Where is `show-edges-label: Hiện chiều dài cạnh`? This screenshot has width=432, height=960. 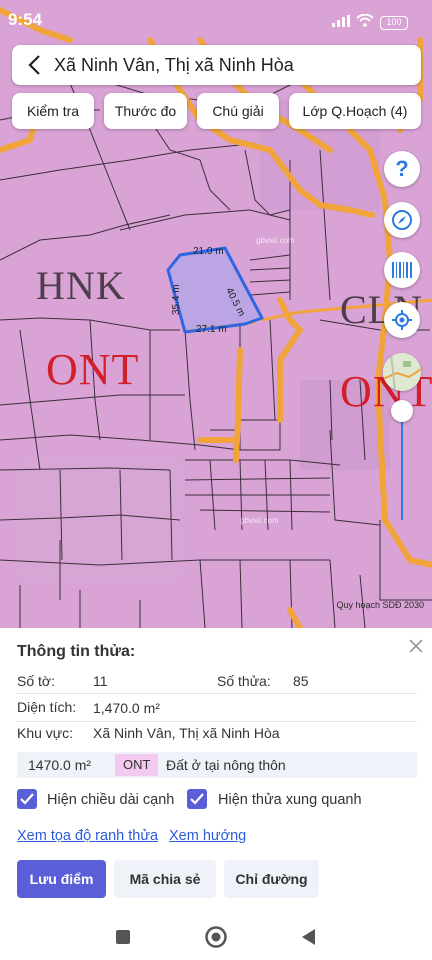
show-edges-label: Hiện chiều dài cạnh is located at coordinates (110, 800).